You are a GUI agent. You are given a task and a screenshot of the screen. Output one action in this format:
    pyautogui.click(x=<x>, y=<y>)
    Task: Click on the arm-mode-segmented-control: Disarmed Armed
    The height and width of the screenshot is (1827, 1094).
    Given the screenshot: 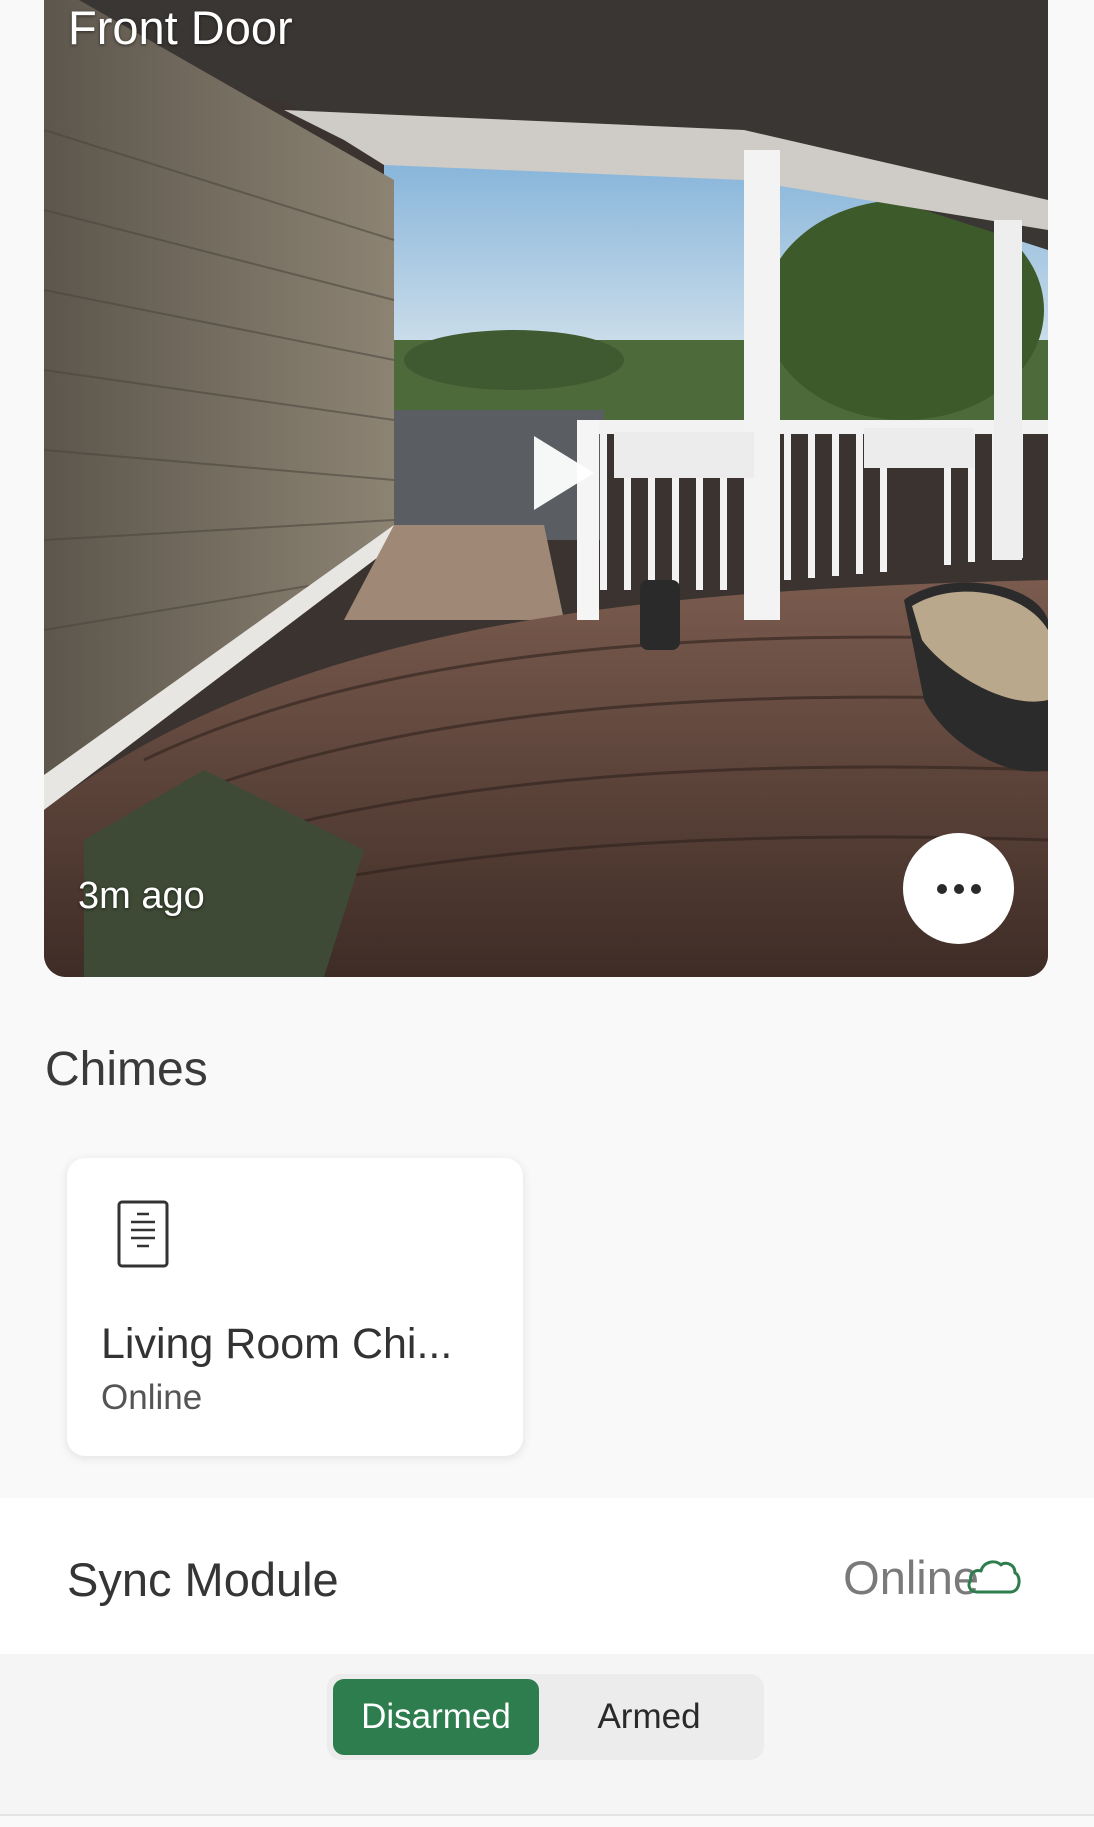 What is the action you would take?
    pyautogui.click(x=545, y=1717)
    